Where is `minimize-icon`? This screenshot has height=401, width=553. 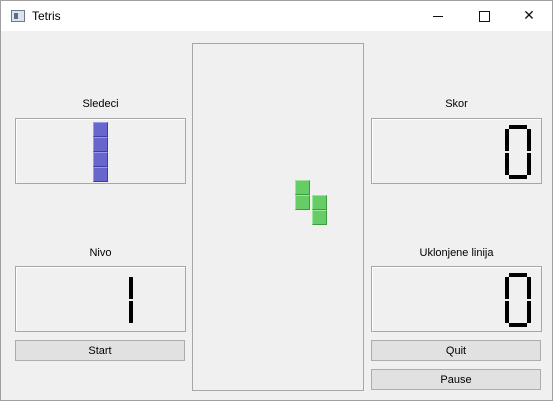 minimize-icon is located at coordinates (438, 16).